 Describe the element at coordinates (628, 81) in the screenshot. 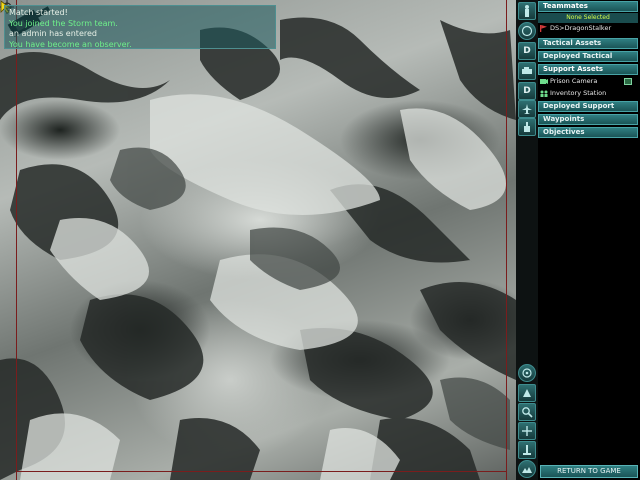

I see `deploy-toggle-icon` at that location.